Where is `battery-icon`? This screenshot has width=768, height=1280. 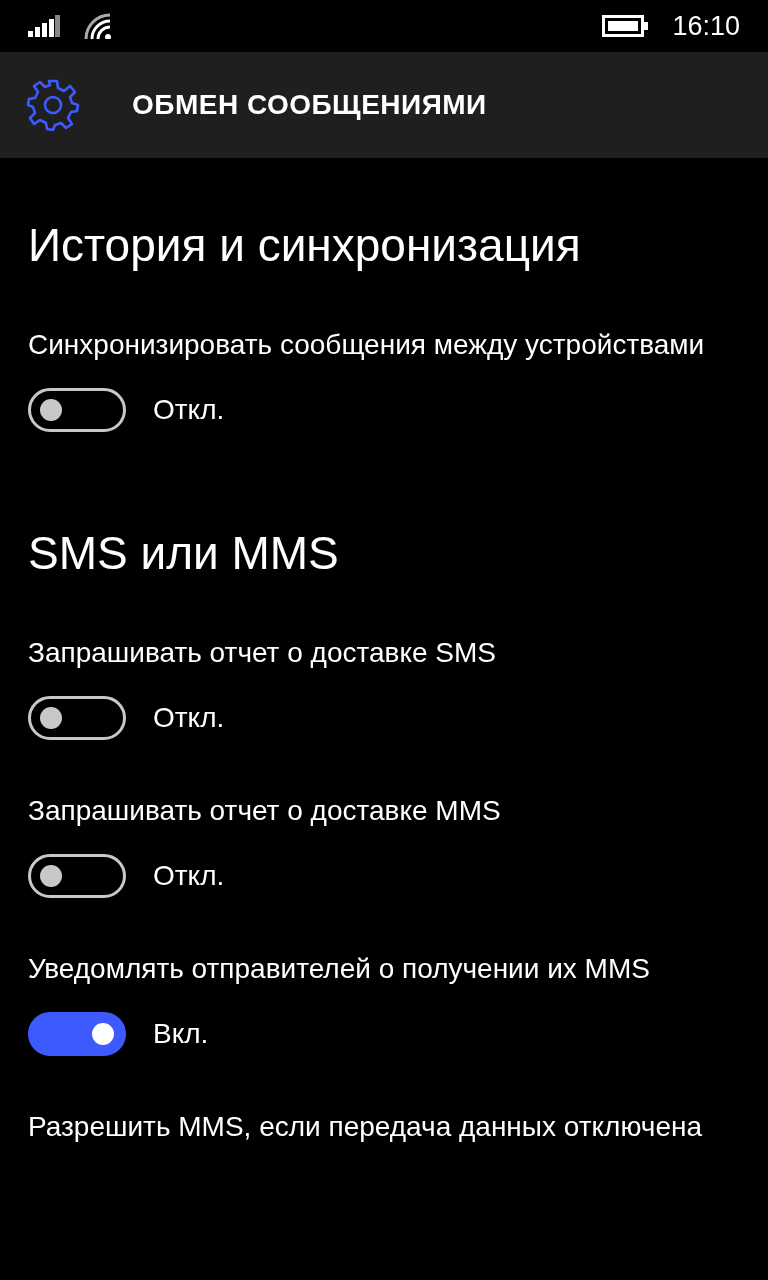
battery-icon is located at coordinates (625, 26).